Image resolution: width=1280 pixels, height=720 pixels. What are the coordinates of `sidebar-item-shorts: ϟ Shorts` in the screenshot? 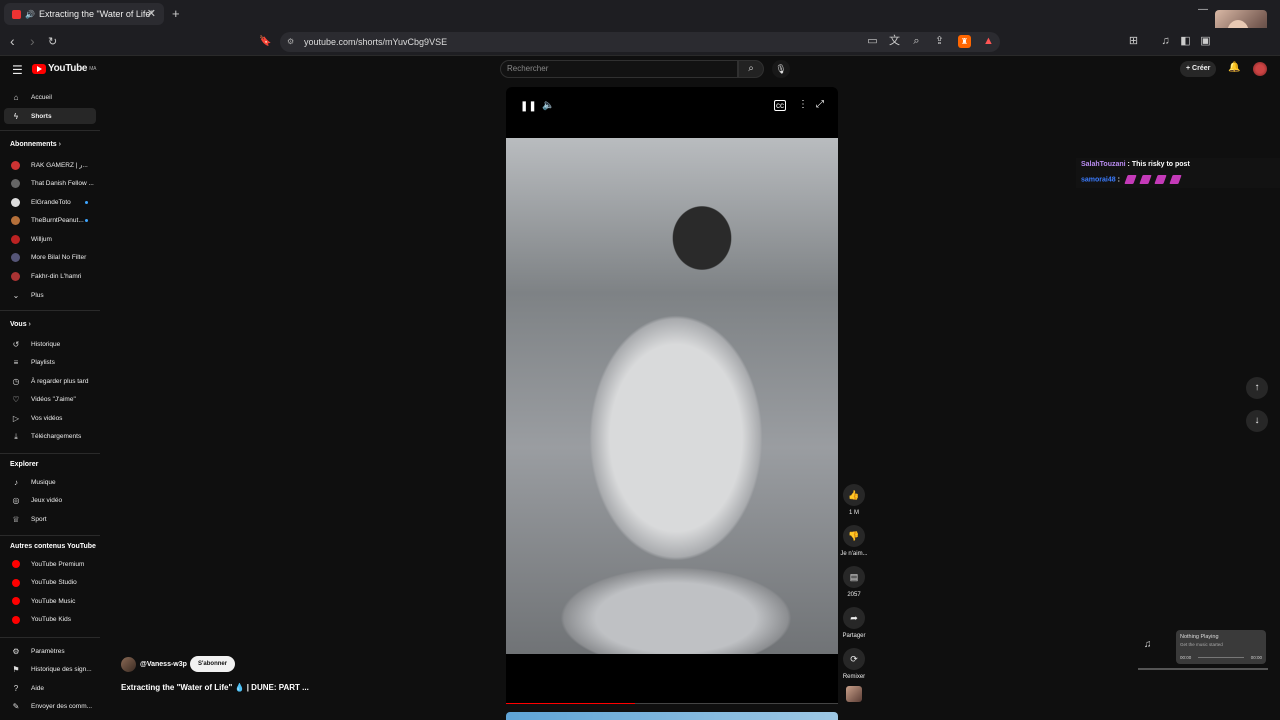 It's located at (50, 116).